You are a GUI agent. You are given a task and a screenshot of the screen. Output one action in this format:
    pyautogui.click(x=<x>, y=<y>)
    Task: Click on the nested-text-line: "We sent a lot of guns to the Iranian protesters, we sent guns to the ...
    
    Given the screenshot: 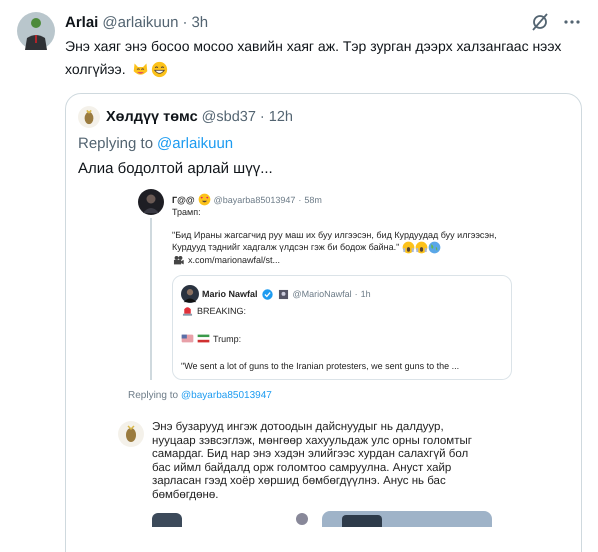 What is the action you would take?
    pyautogui.click(x=320, y=366)
    